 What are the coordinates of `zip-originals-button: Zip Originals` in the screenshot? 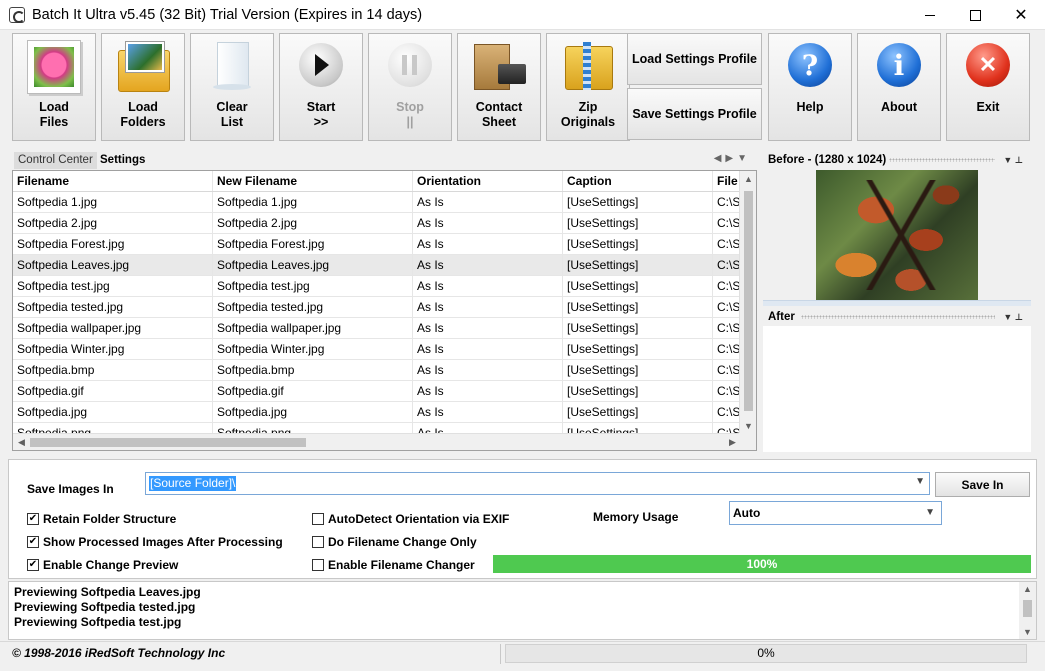 It's located at (588, 87).